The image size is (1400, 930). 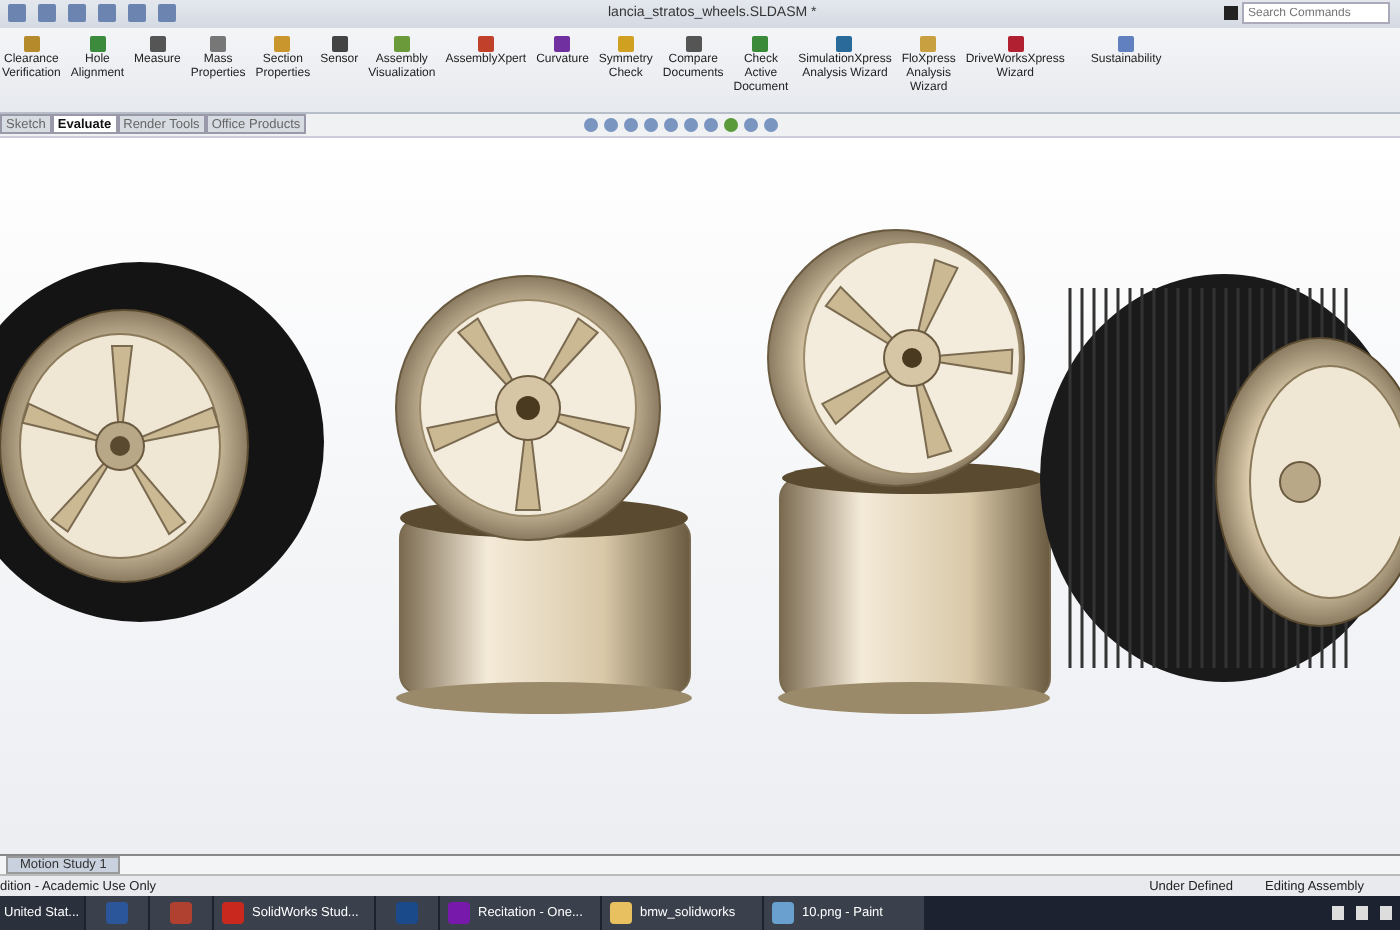 I want to click on search-icon, so click(x=1231, y=13).